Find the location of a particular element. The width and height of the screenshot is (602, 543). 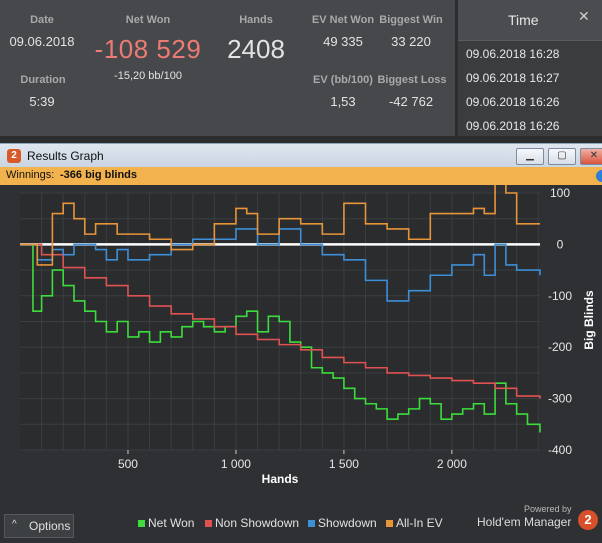

sort-icon: ✕ is located at coordinates (584, 16).